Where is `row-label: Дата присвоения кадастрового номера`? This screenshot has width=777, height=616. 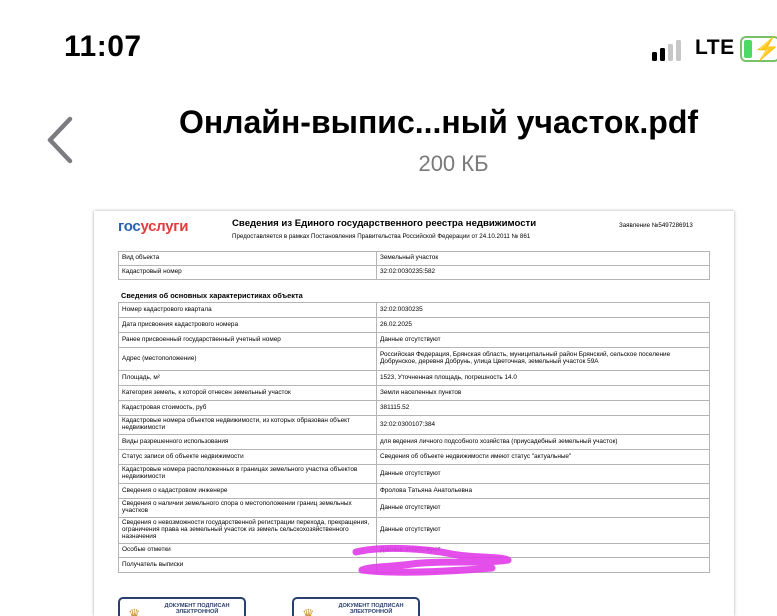
row-label: Дата присвоения кадастрового номера is located at coordinates (247, 325).